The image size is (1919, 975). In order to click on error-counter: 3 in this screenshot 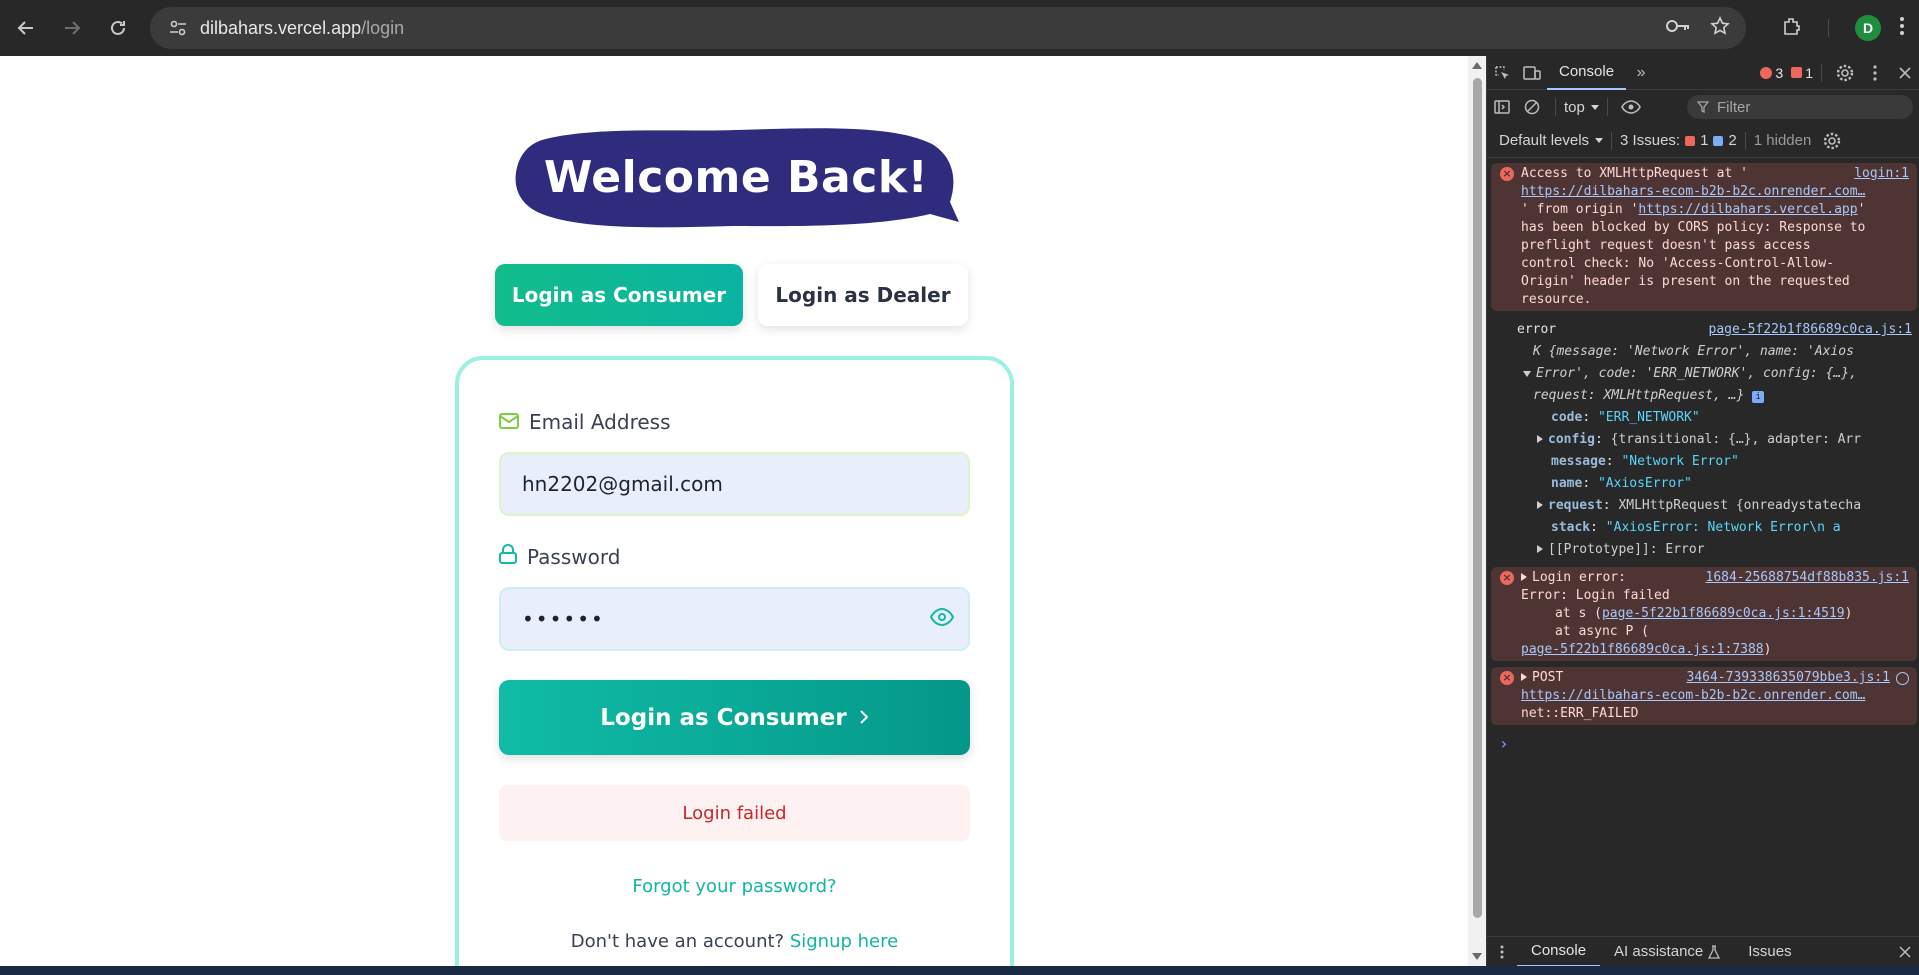, I will do `click(1771, 73)`.